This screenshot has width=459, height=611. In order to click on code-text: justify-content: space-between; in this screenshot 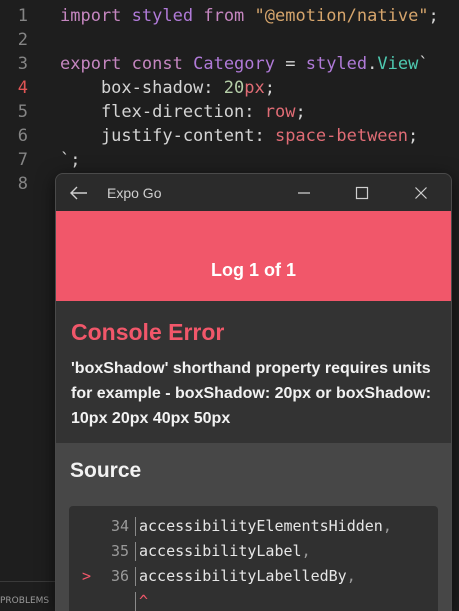, I will do `click(239, 136)`.